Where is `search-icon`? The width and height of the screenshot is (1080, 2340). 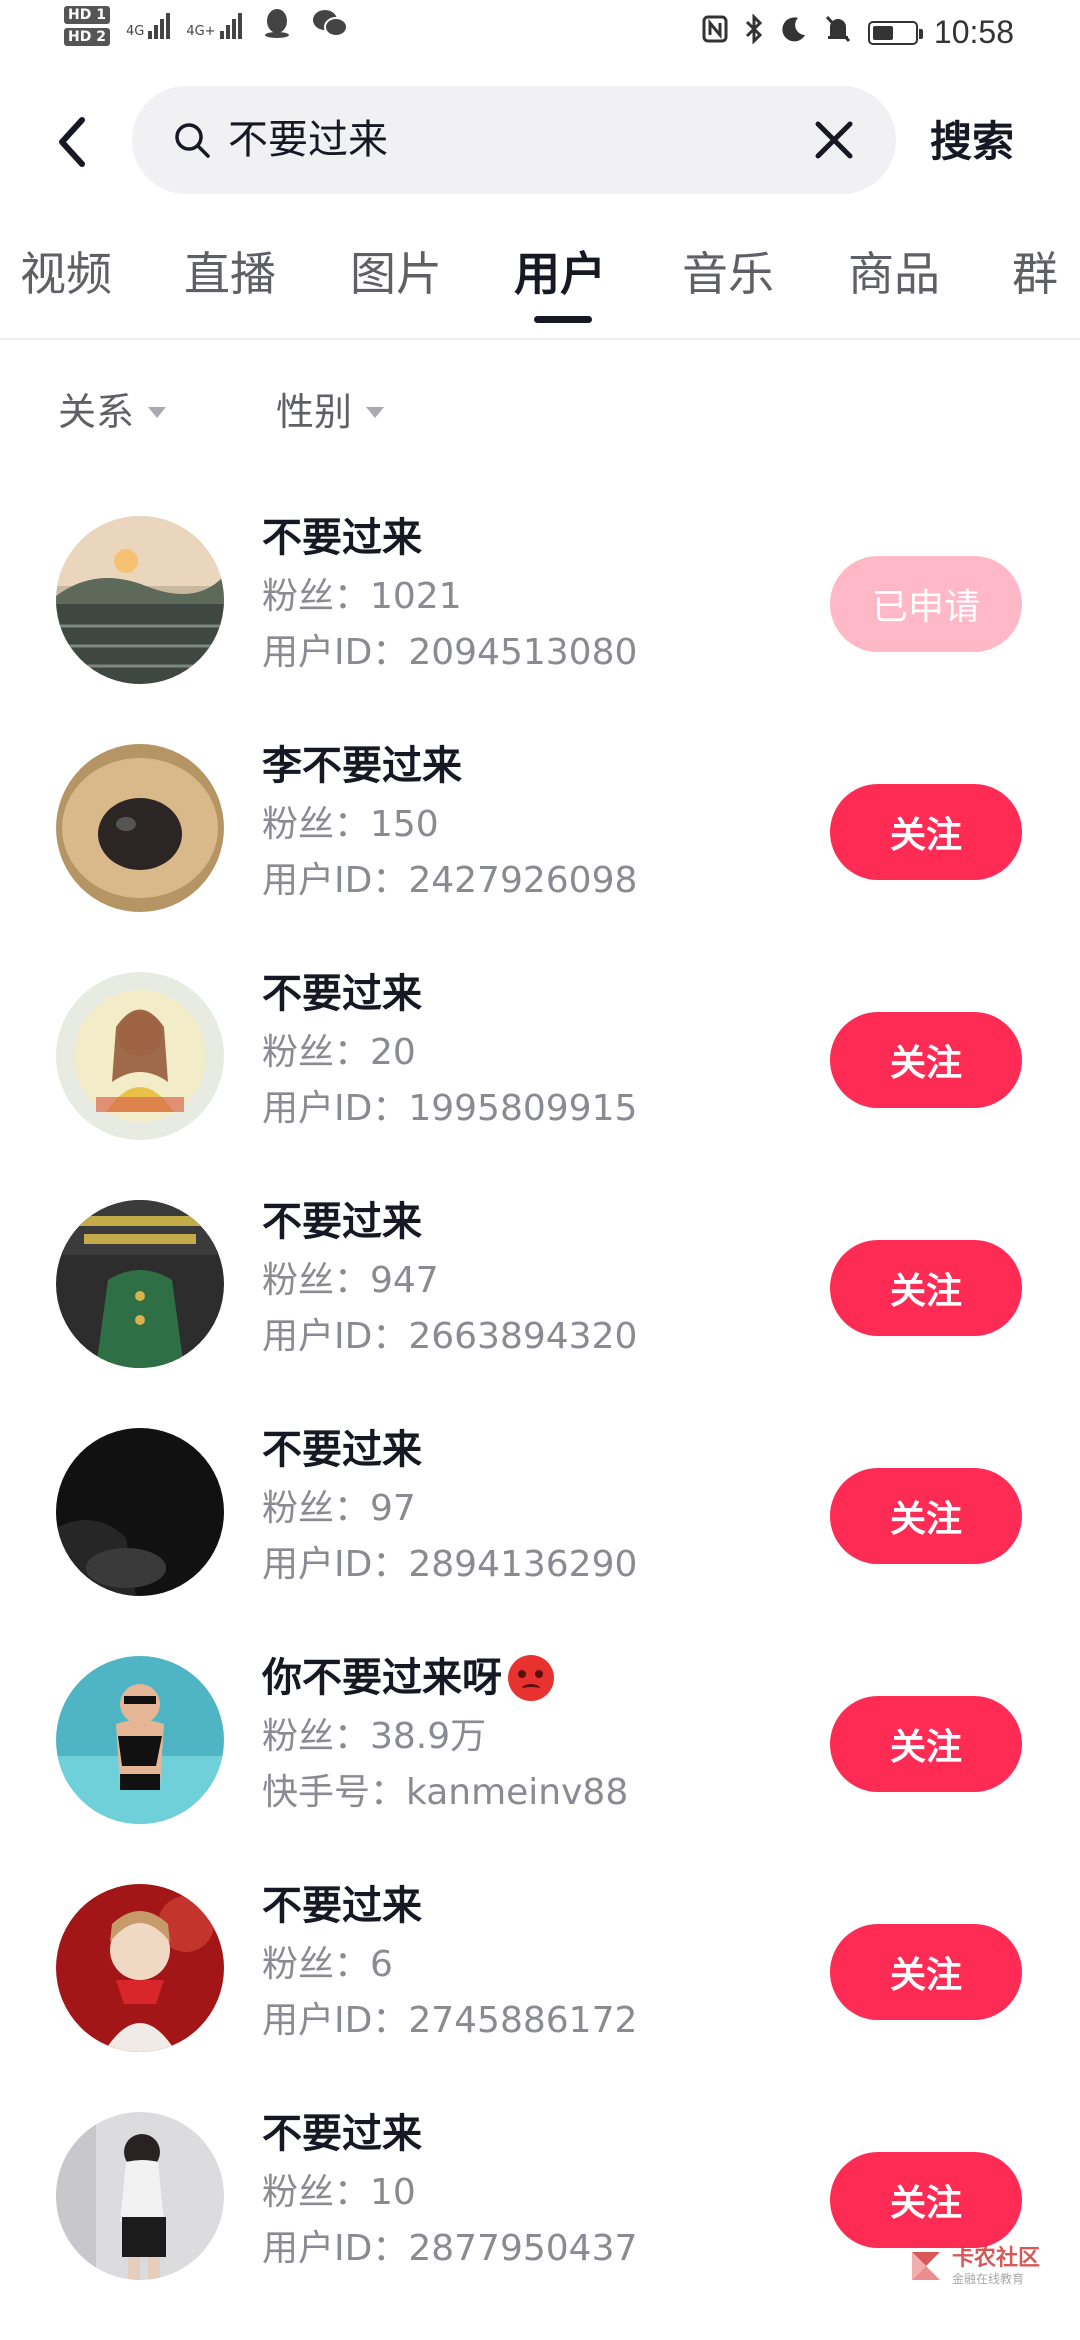
search-icon is located at coordinates (192, 140).